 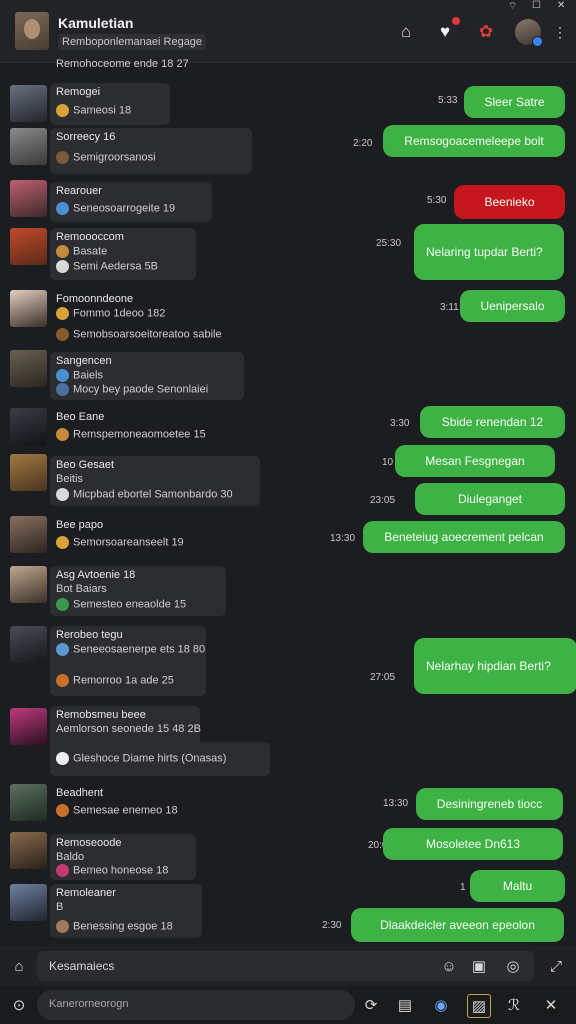 What do you see at coordinates (32, 31) in the screenshot?
I see `group-avatar` at bounding box center [32, 31].